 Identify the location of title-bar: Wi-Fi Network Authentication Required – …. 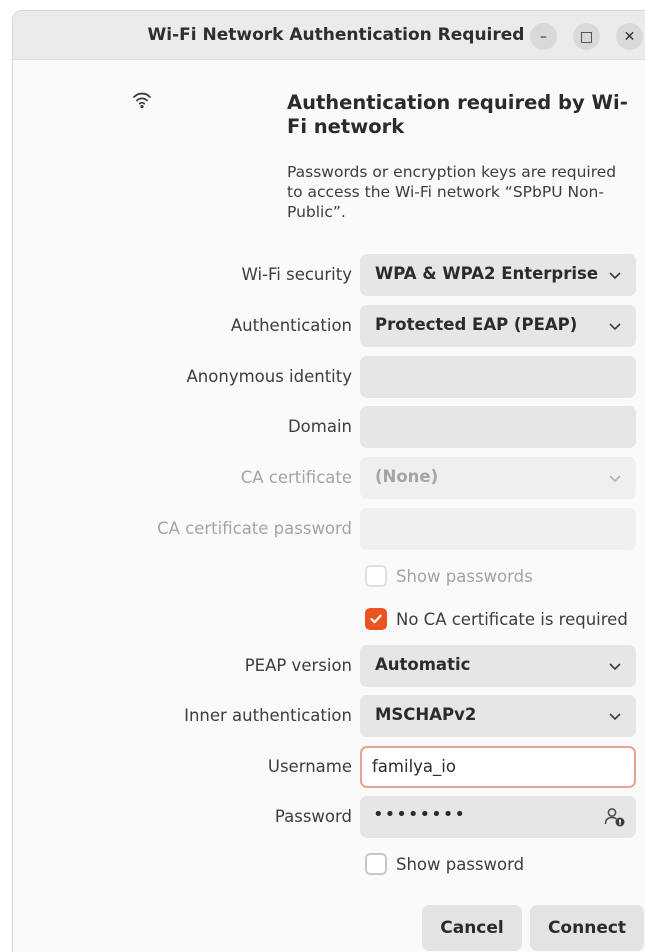
(329, 35).